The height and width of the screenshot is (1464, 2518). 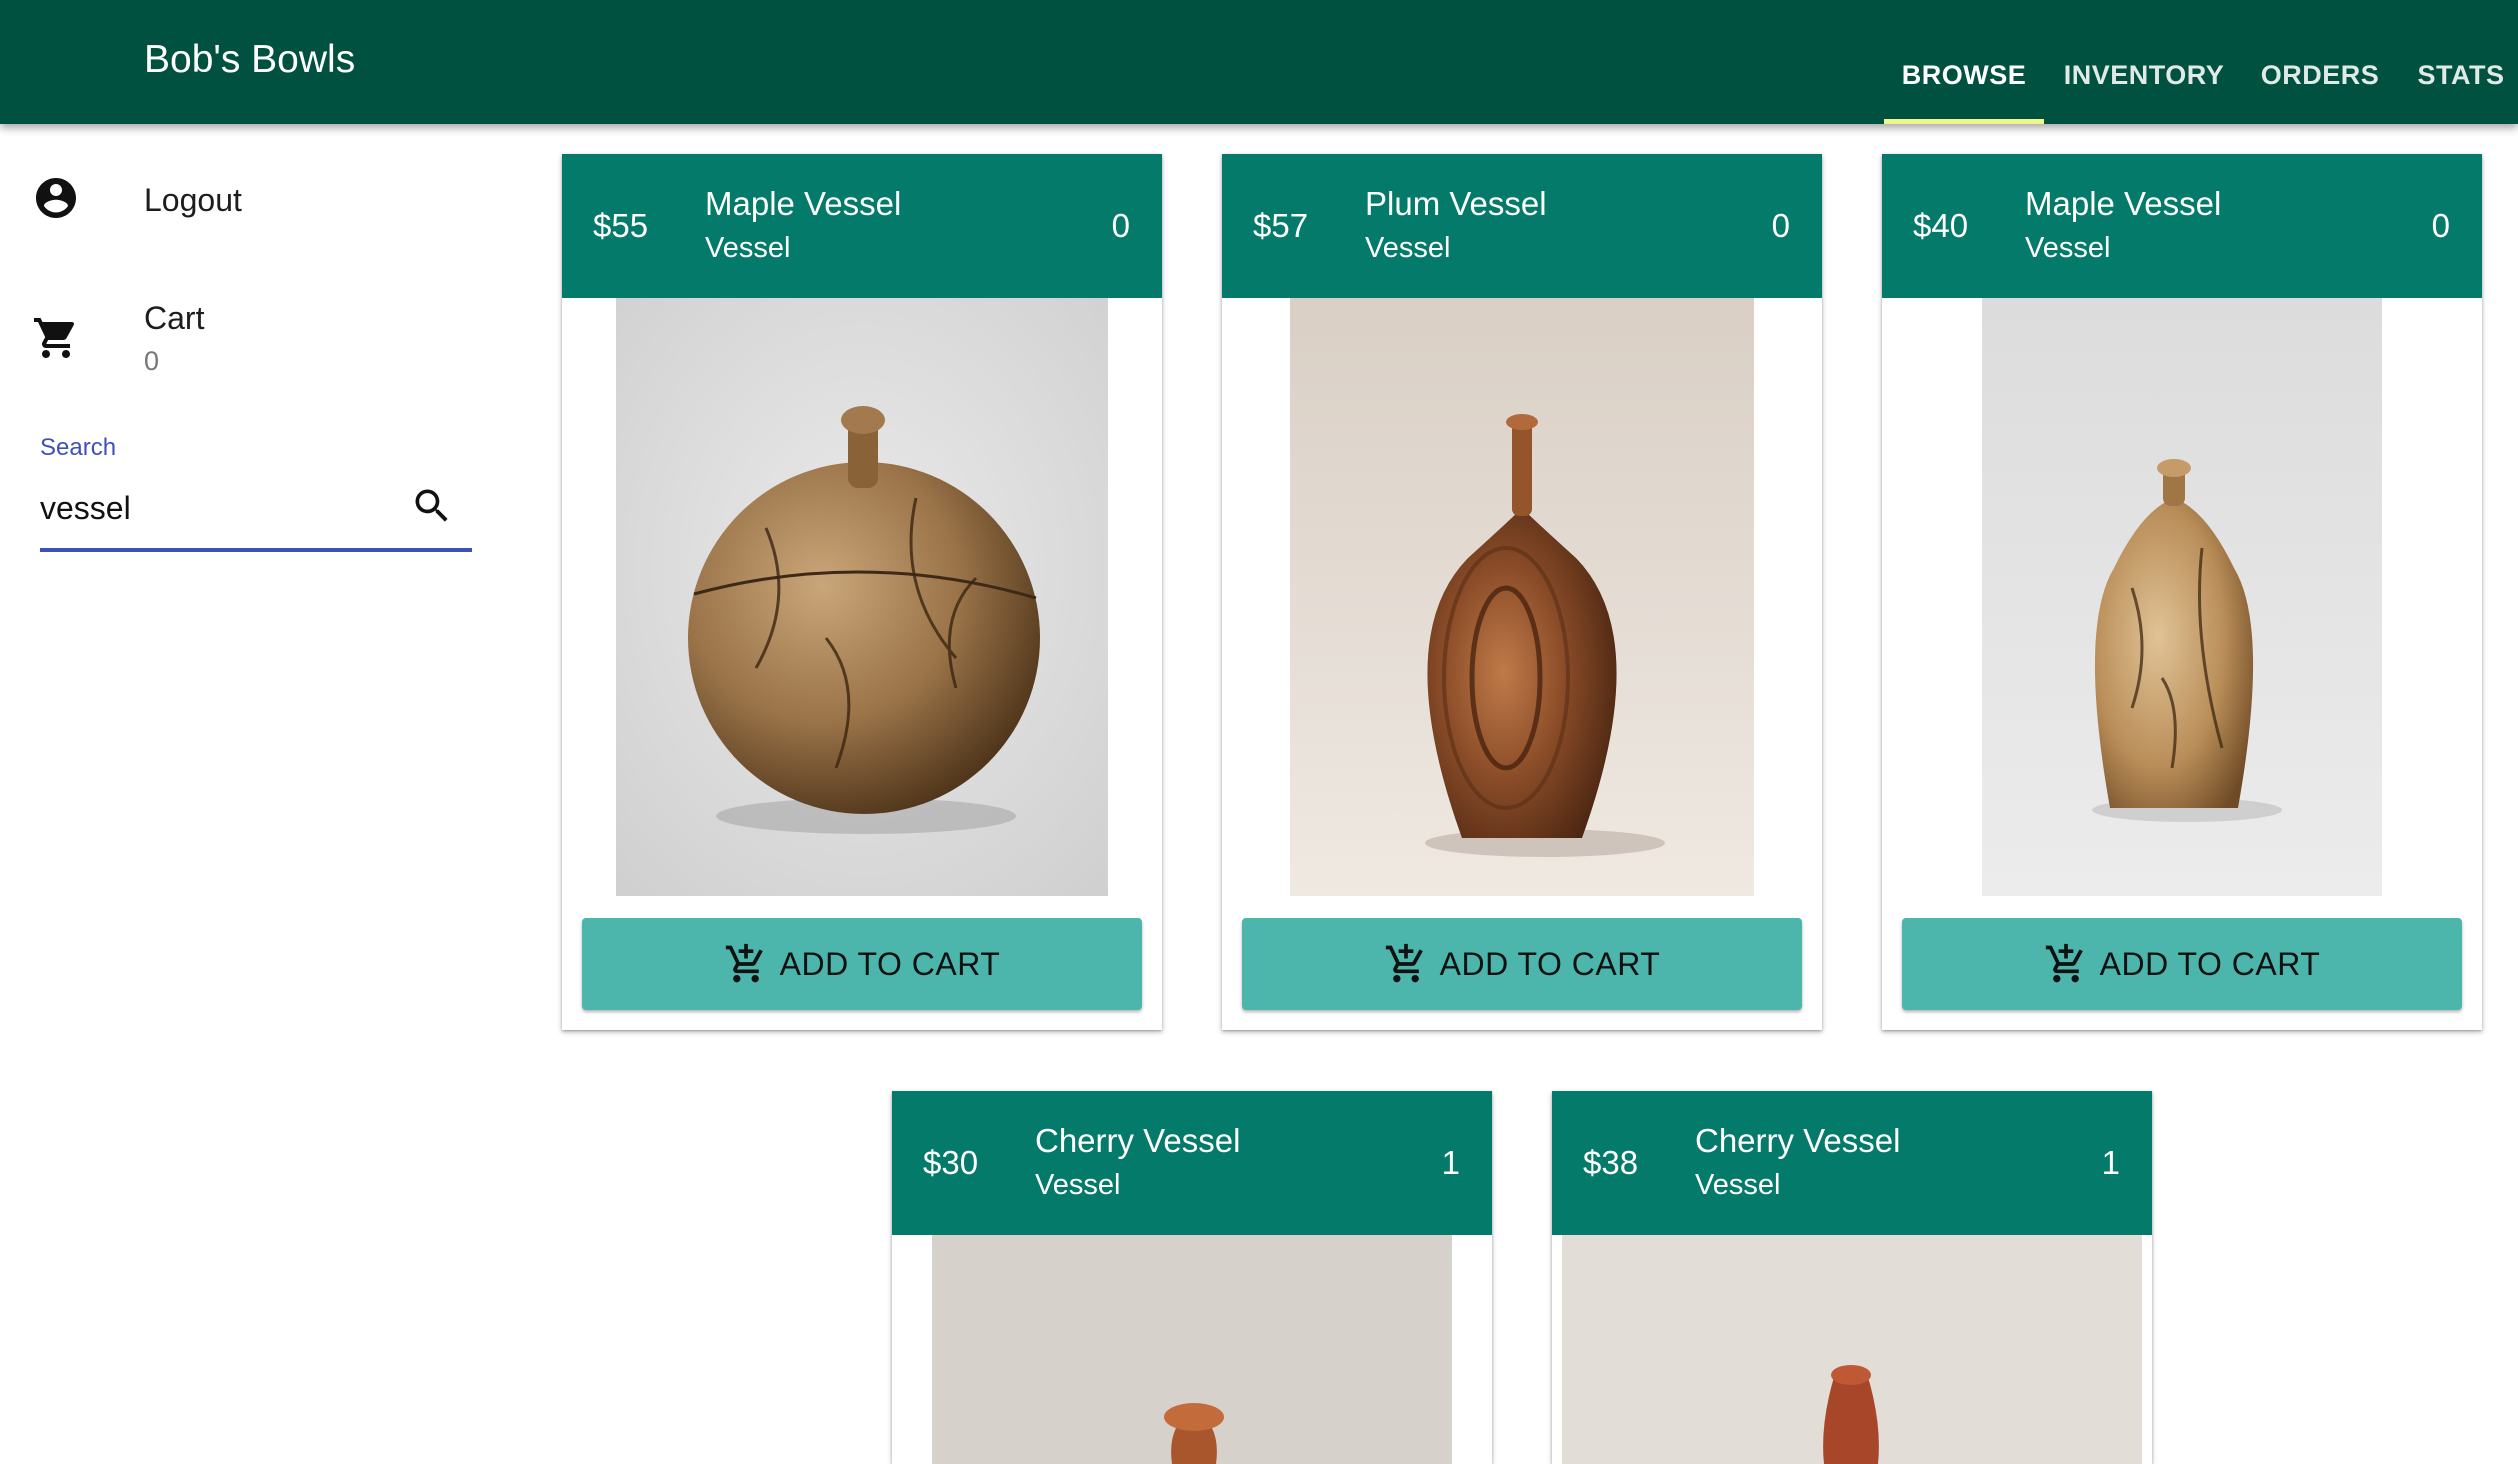 I want to click on product-card: $40 Maple Vessel Vessel 0 ADD TO CART, so click(x=2182, y=592).